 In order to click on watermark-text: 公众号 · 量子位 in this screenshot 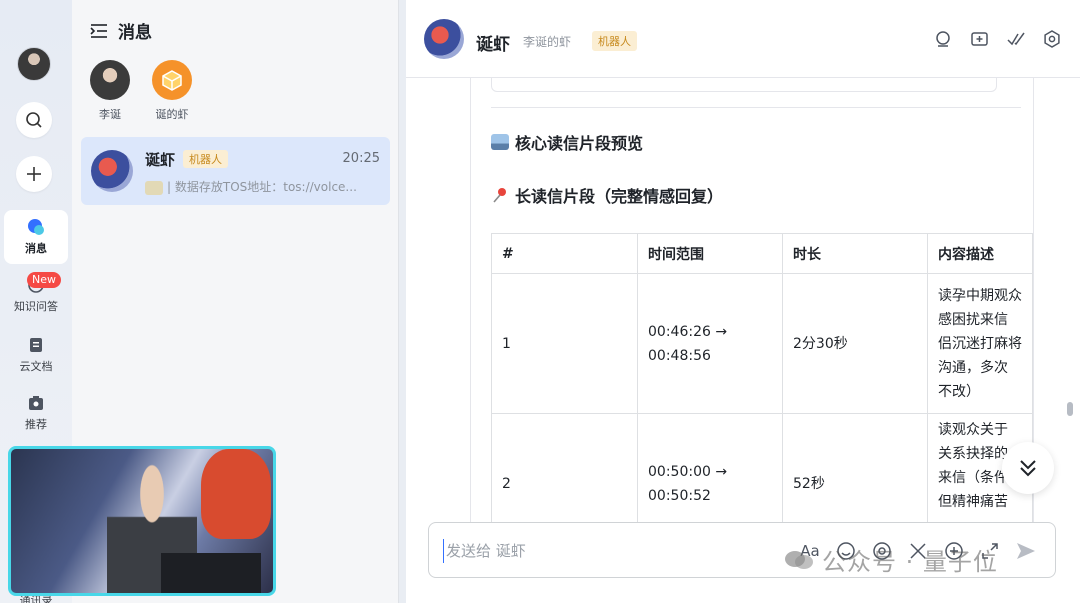, I will do `click(910, 562)`.